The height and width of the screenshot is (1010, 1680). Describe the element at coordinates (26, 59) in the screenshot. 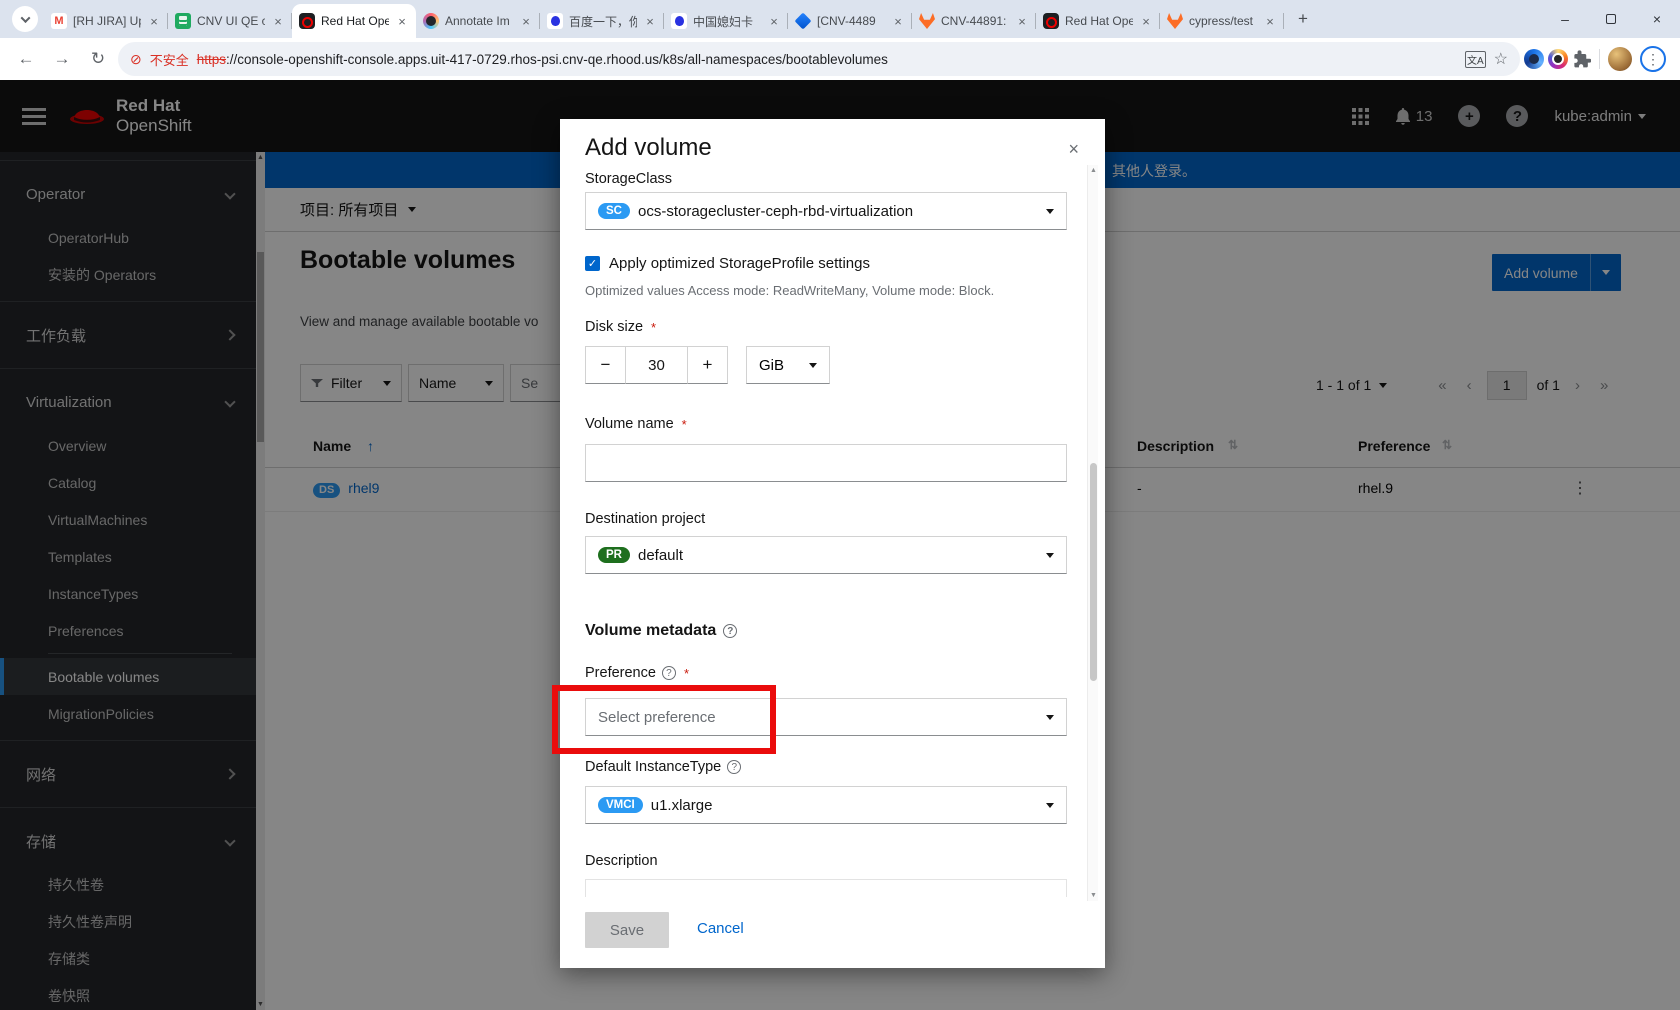

I see `back-button: ←` at that location.